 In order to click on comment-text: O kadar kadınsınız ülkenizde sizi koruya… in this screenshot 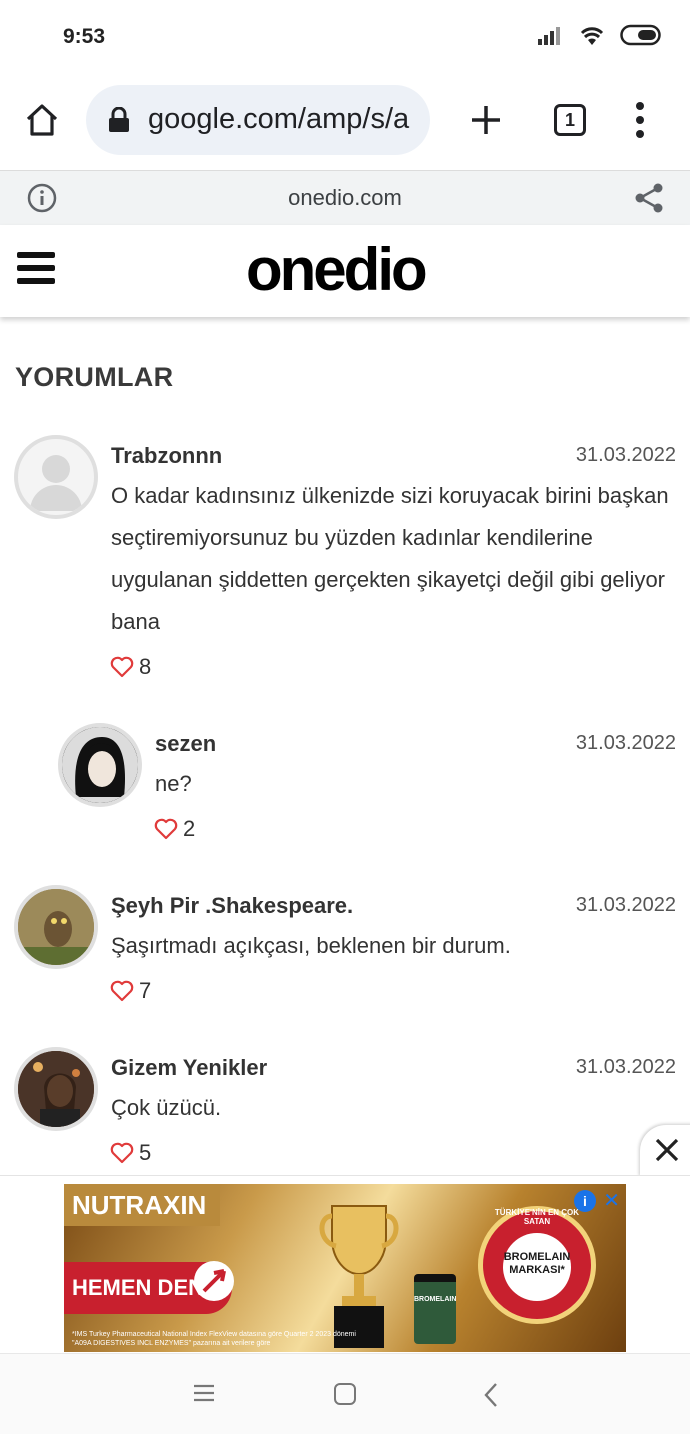, I will do `click(390, 558)`.